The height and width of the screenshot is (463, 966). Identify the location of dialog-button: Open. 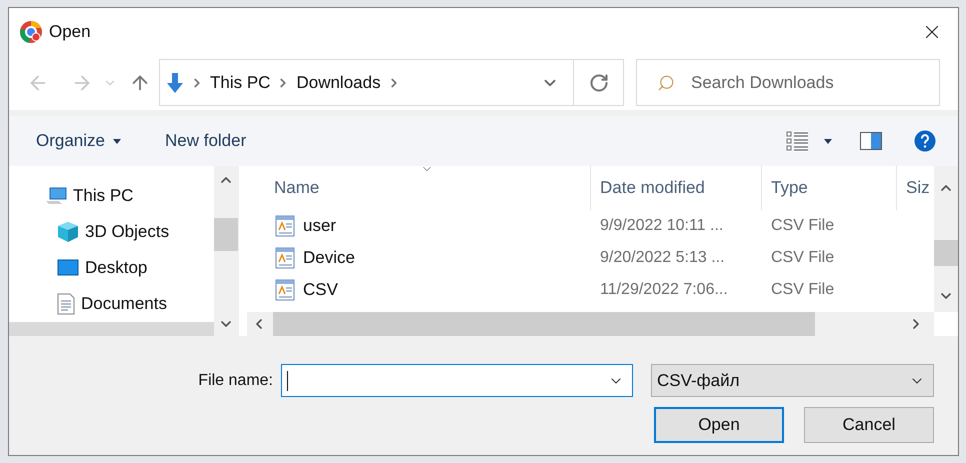
(719, 425).